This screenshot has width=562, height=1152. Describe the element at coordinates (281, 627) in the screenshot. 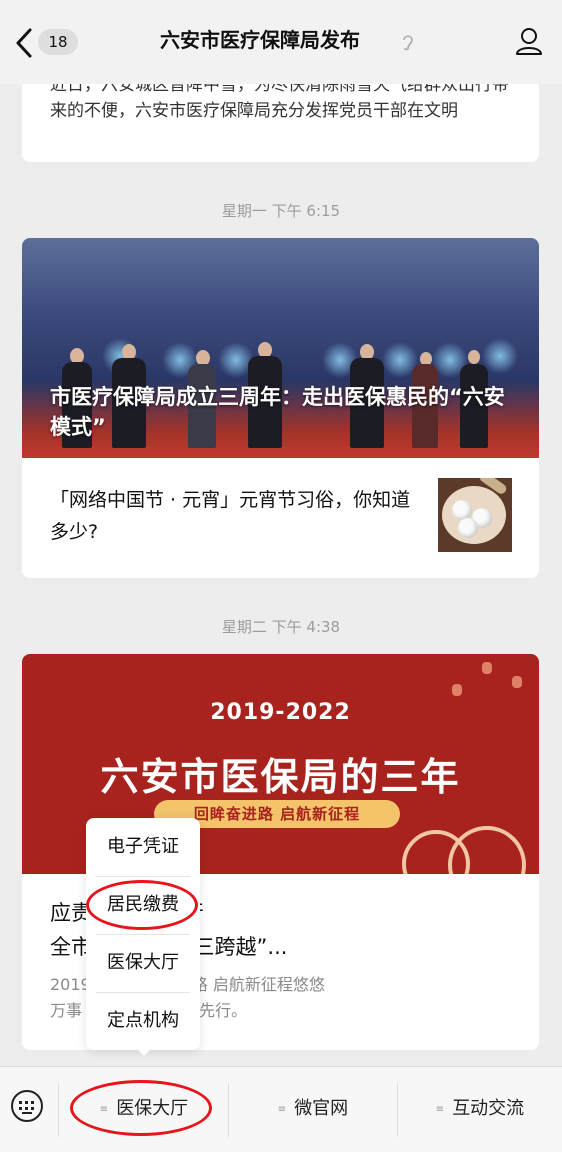

I see `timestamp: 星期二 下午 4:38` at that location.